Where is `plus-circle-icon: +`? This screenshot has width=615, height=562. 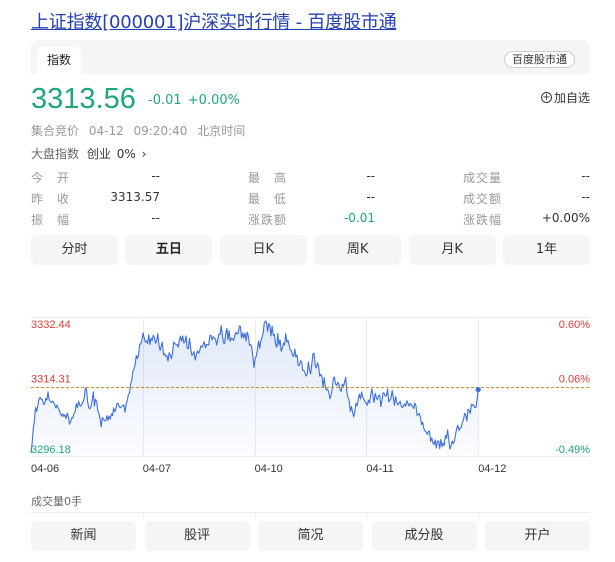
plus-circle-icon: + is located at coordinates (546, 97).